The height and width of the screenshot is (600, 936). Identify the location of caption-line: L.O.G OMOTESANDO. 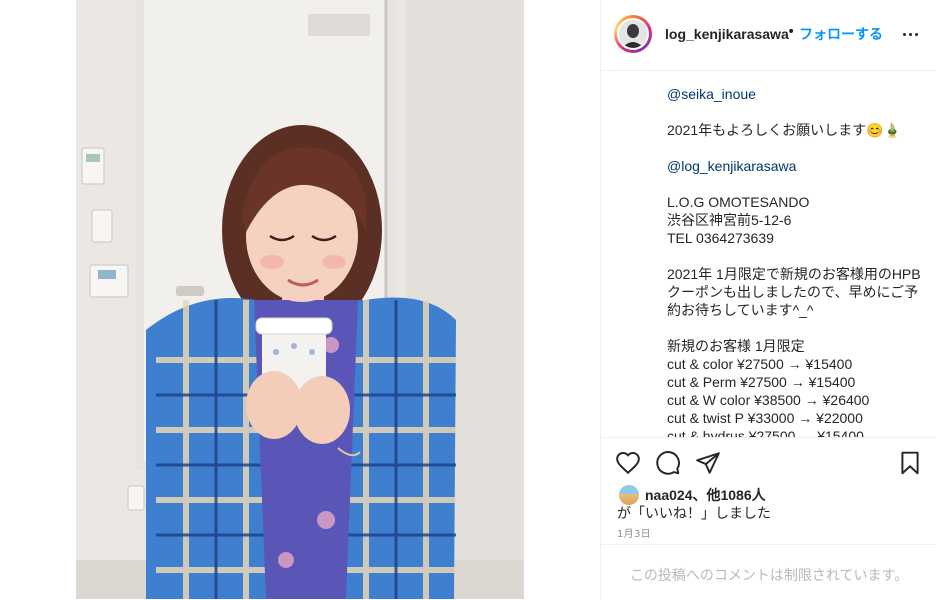
(738, 202).